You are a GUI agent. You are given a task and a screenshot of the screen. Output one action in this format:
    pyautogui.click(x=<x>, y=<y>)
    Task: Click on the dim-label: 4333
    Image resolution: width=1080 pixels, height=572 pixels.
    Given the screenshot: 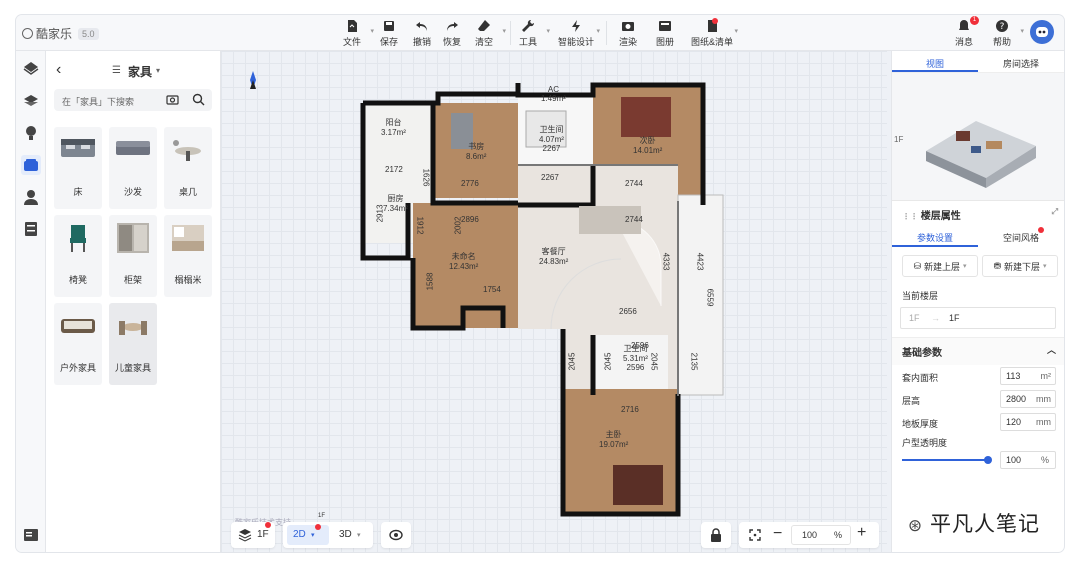 What is the action you would take?
    pyautogui.click(x=666, y=261)
    